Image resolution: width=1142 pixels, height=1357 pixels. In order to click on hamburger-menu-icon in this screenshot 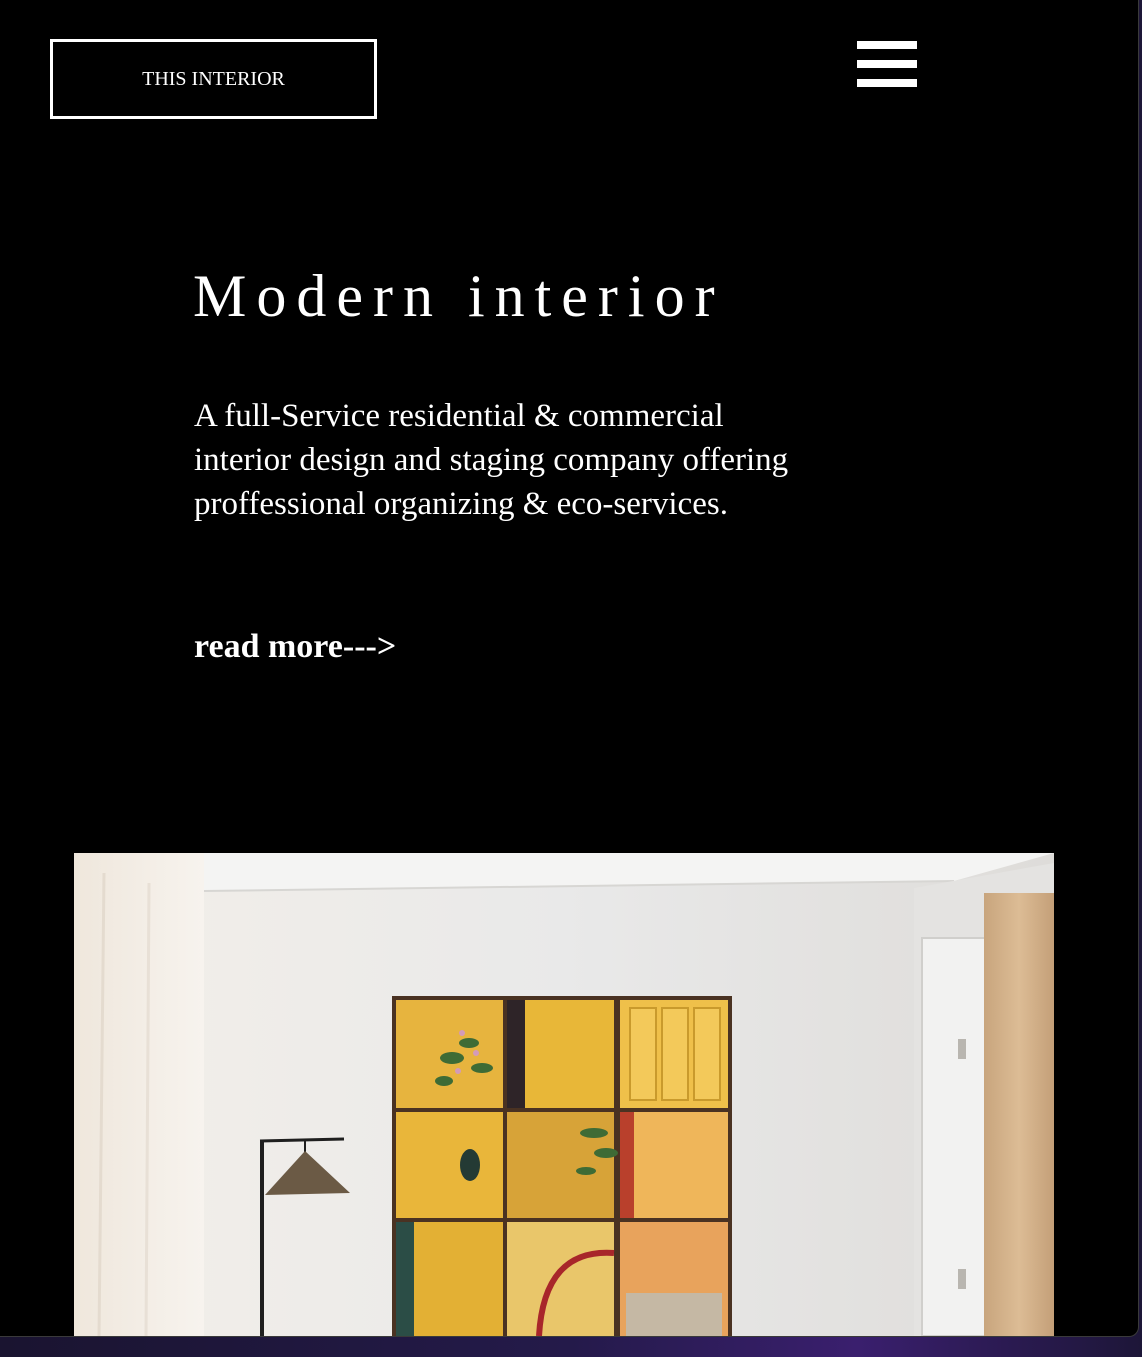, I will do `click(887, 64)`.